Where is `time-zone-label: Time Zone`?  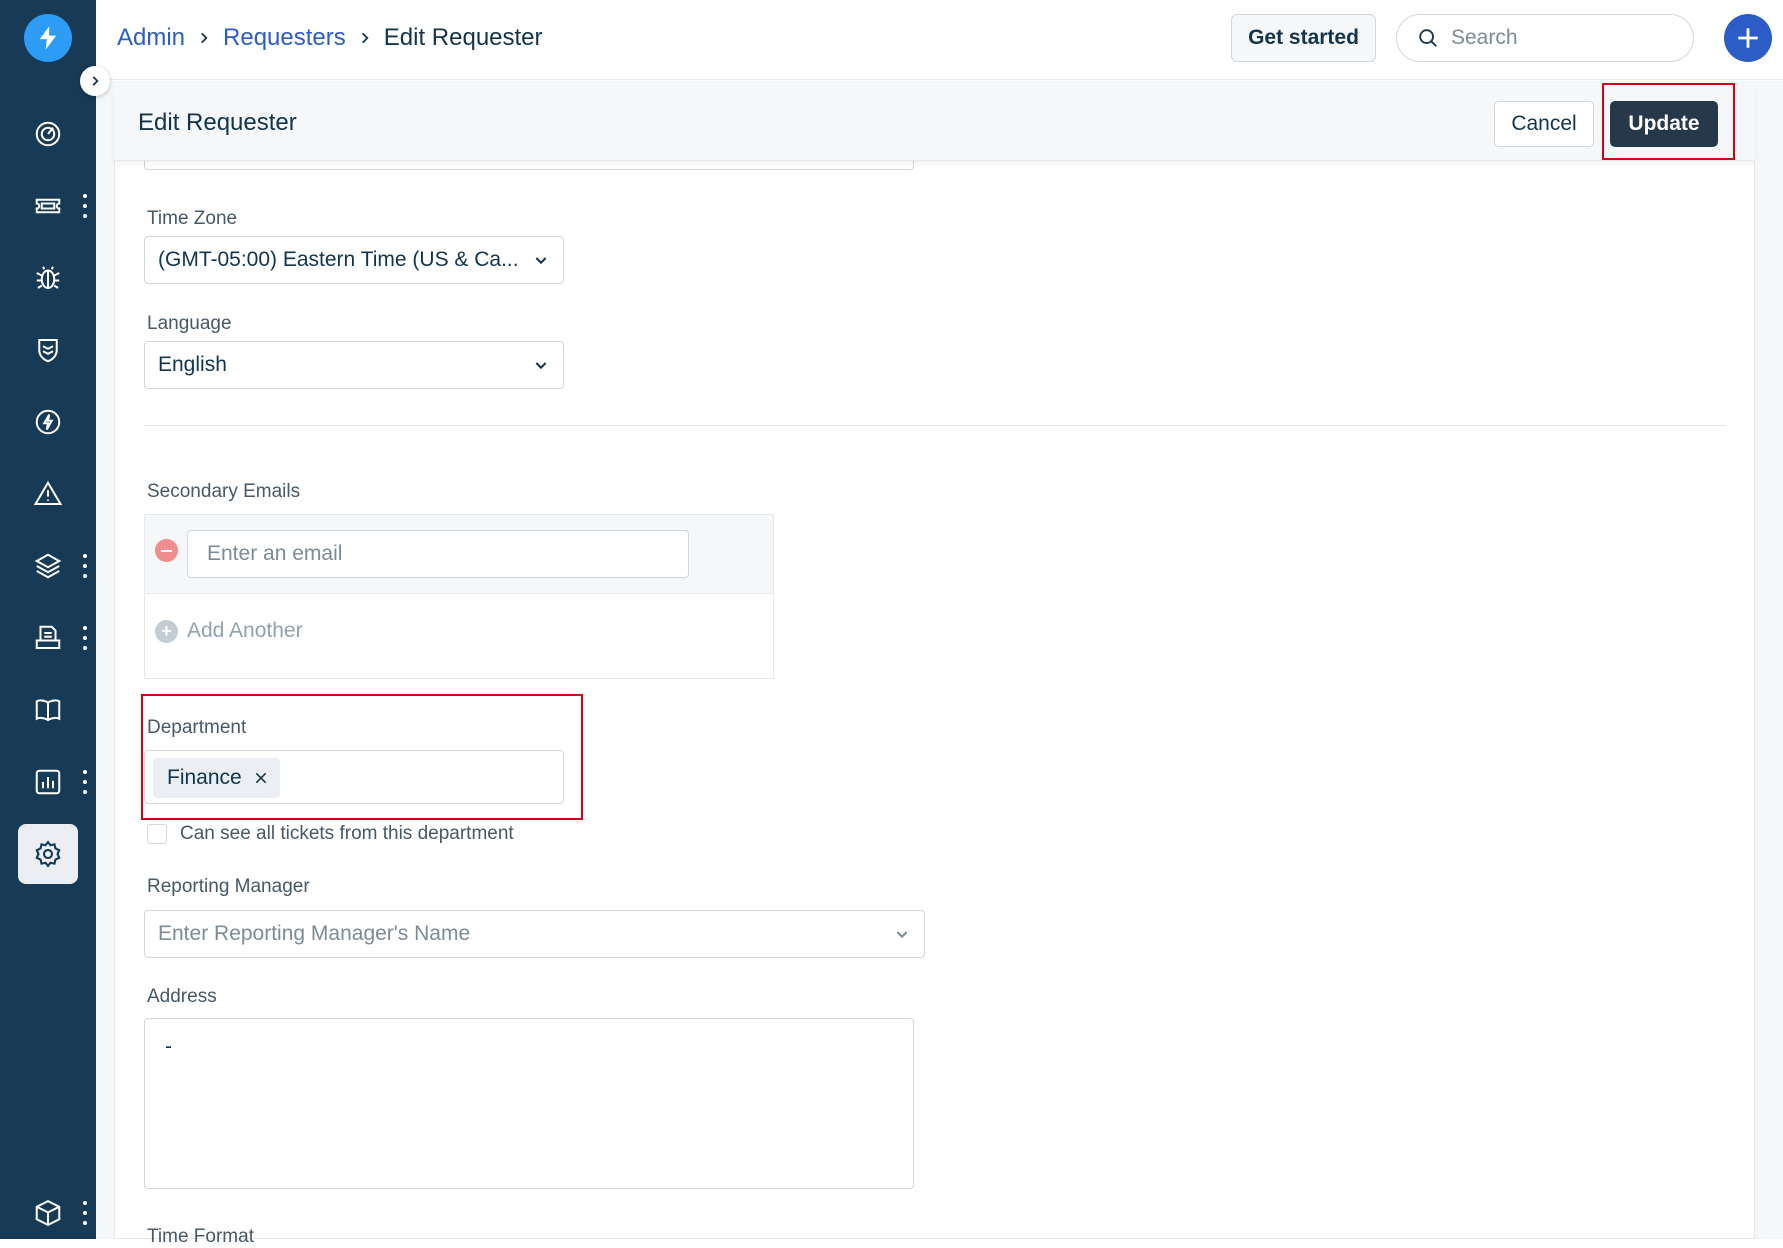
time-zone-label: Time Zone is located at coordinates (192, 218).